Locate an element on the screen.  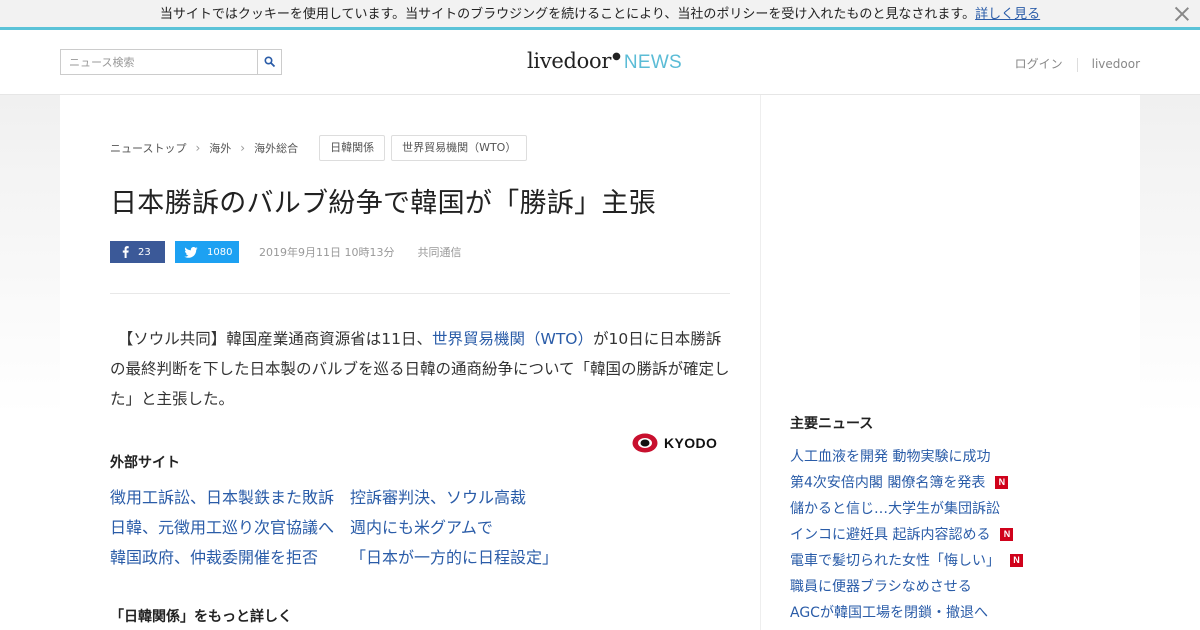
share-row: 23 1080 2019年9月11日 10時13分 共同通信 is located at coordinates (285, 252).